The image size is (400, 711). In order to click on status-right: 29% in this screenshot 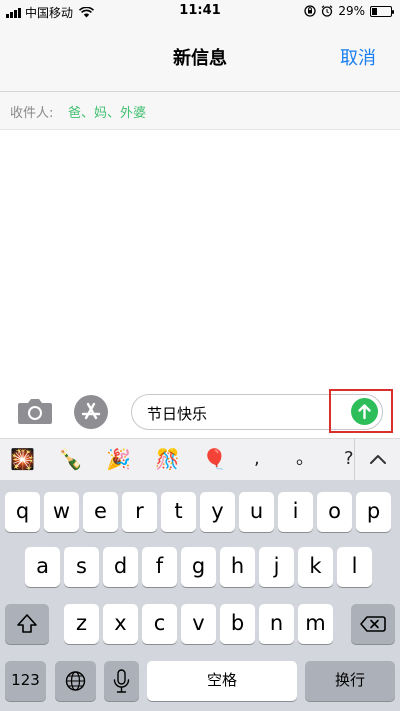, I will do `click(349, 11)`.